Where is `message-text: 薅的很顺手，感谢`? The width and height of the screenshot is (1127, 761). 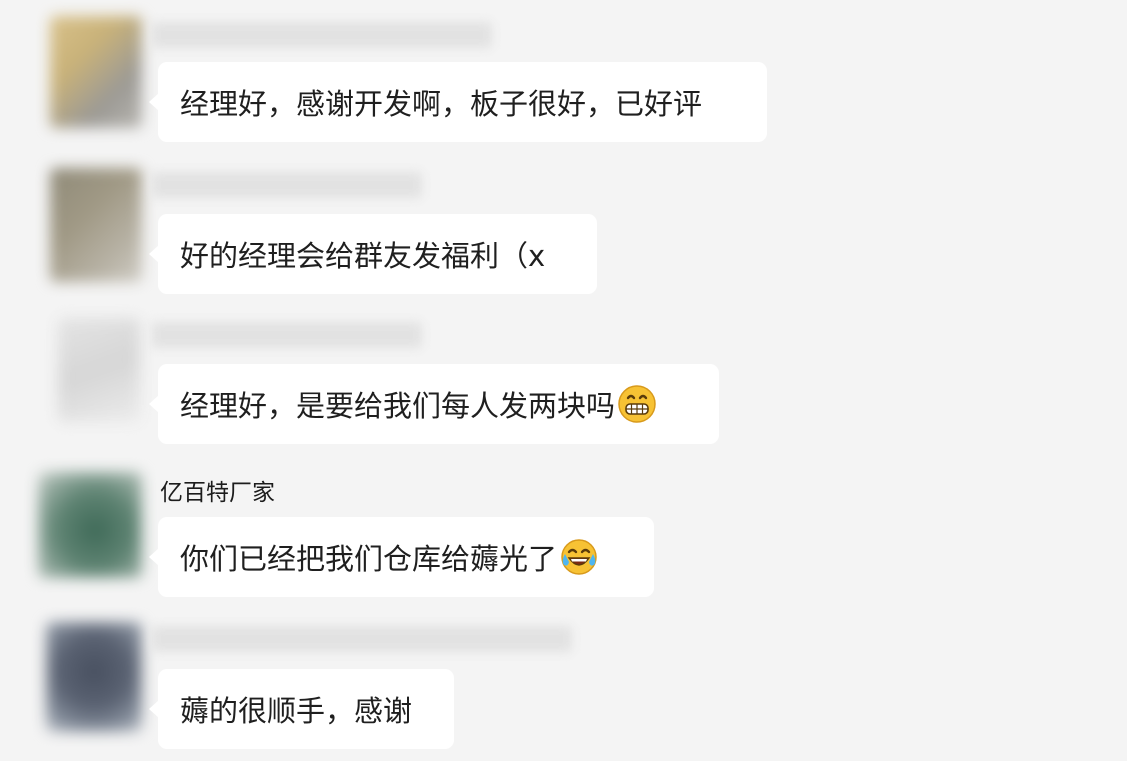
message-text: 薅的很顺手，感谢 is located at coordinates (296, 711).